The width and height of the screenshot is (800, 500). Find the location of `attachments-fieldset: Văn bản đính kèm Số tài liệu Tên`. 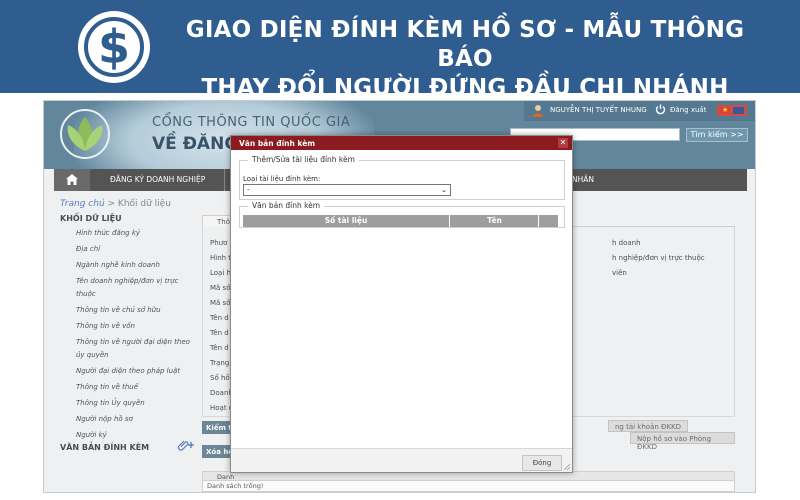

attachments-fieldset: Văn bản đính kèm Số tài liệu Tên is located at coordinates (402, 214).